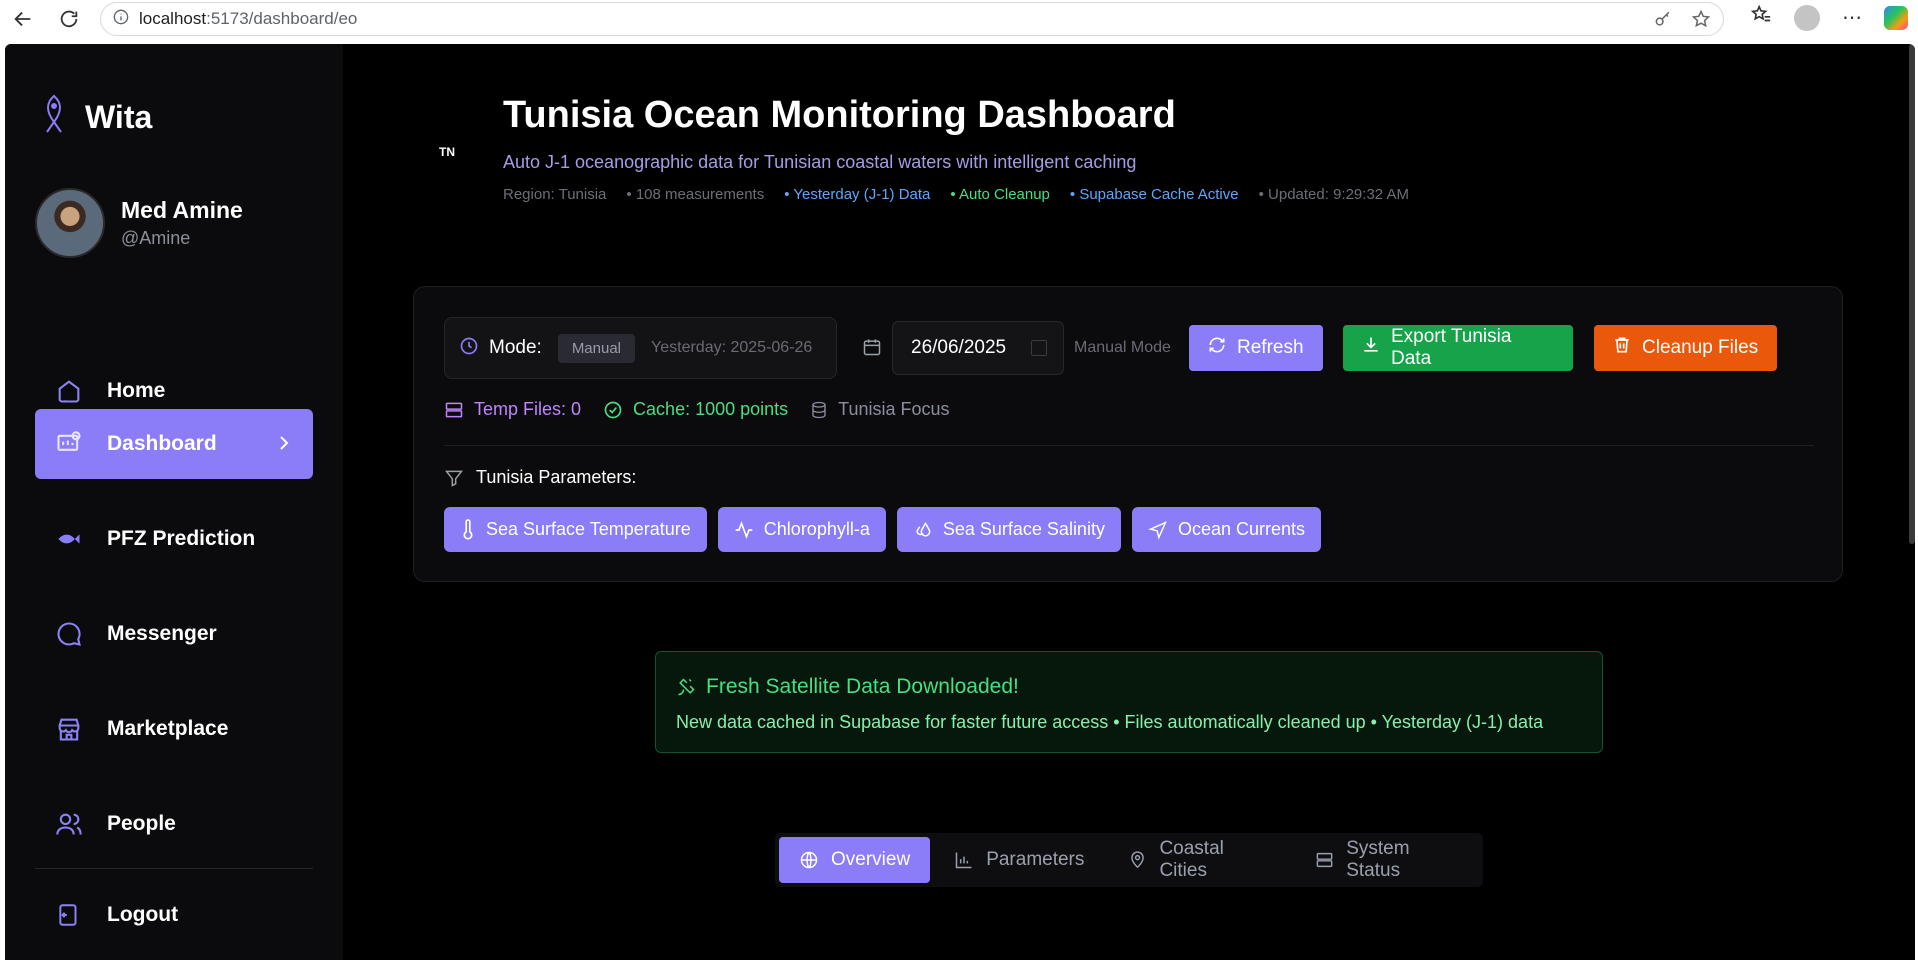 The image size is (1918, 960). I want to click on meta-cache: Supabase Cache Active, so click(1154, 194).